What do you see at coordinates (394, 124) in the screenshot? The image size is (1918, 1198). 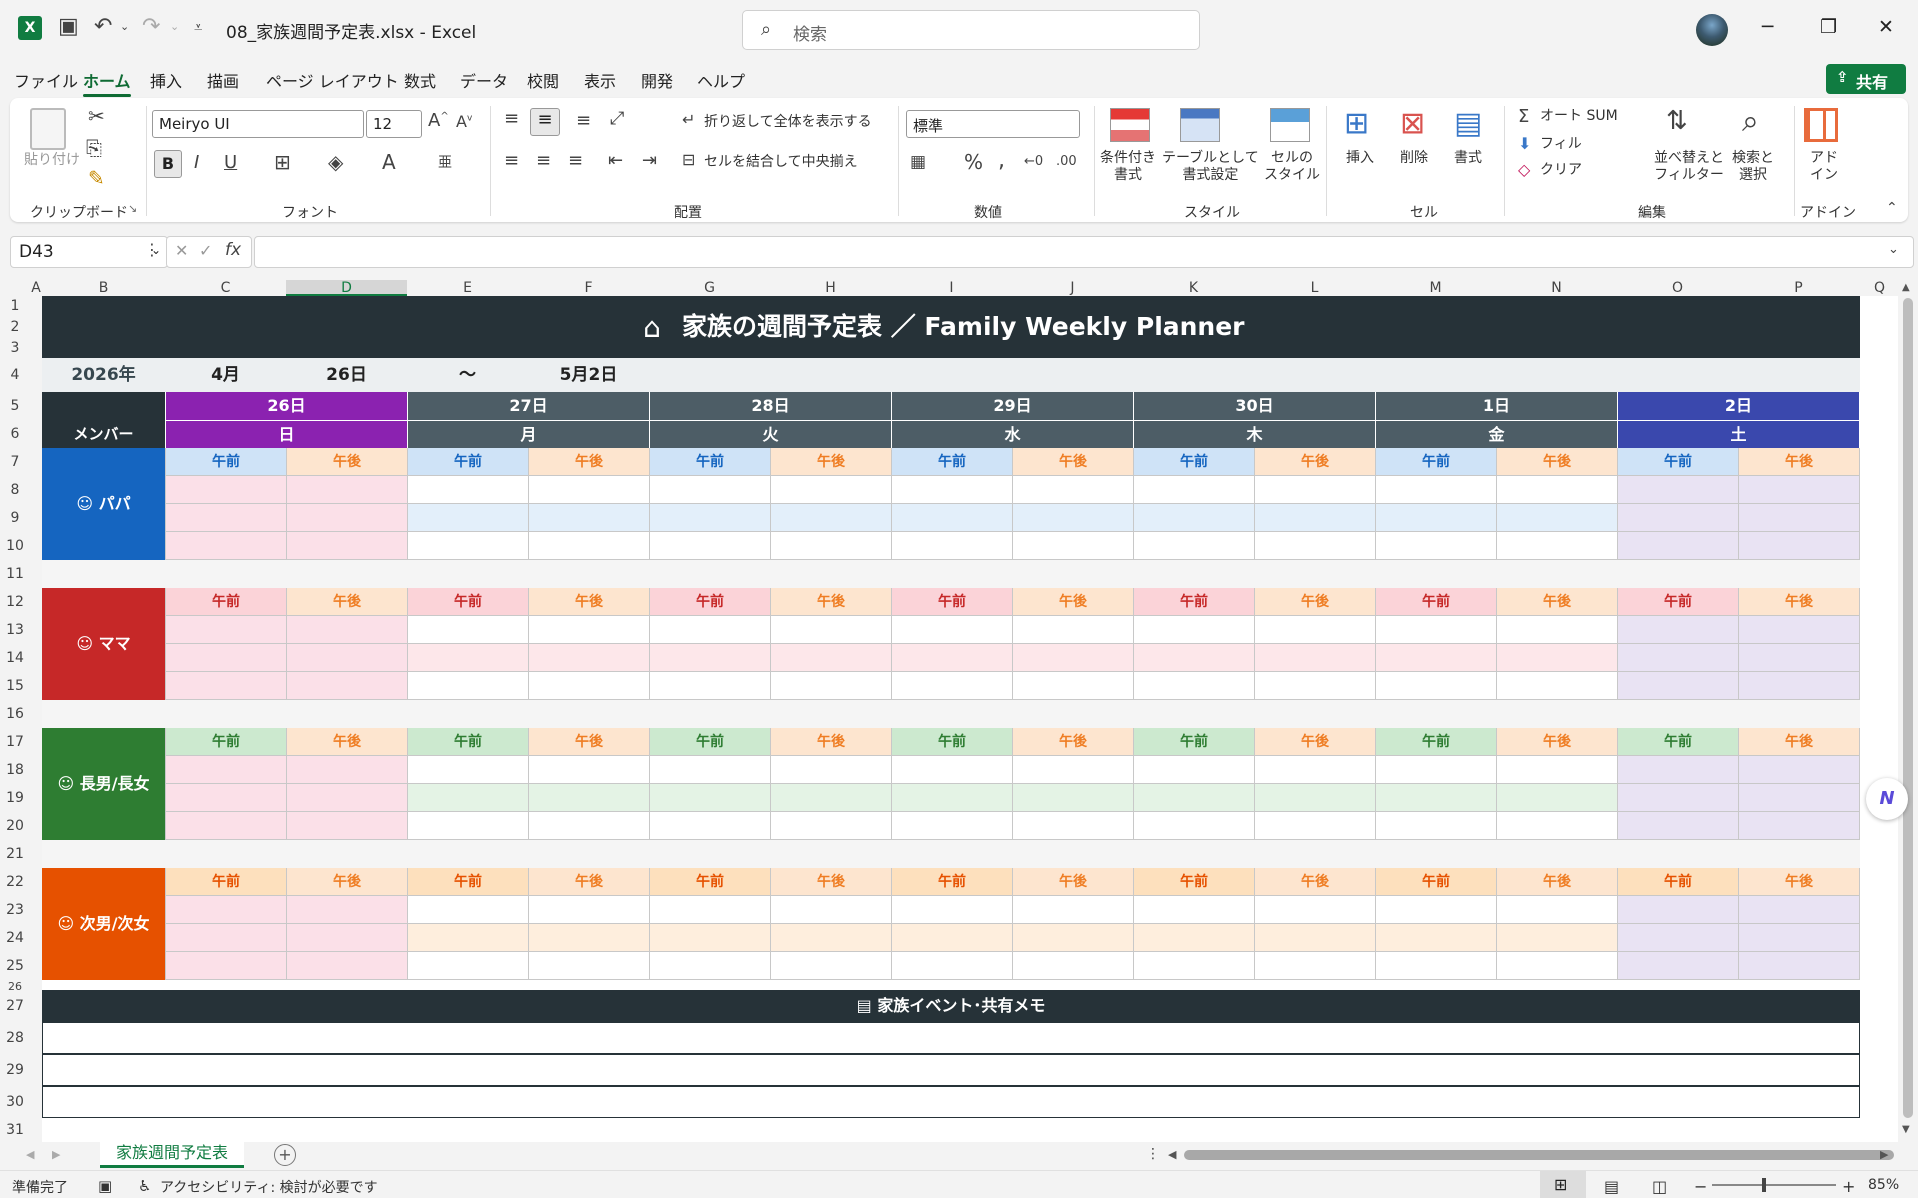 I see `font-size-select: 12` at bounding box center [394, 124].